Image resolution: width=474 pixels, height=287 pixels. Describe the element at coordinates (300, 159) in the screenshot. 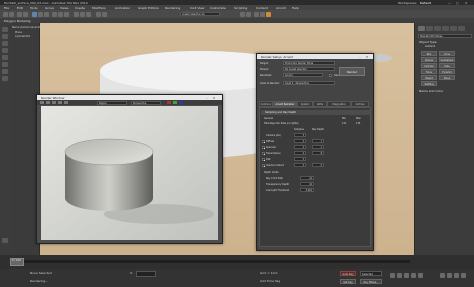

I see `sss-samples: 2` at that location.